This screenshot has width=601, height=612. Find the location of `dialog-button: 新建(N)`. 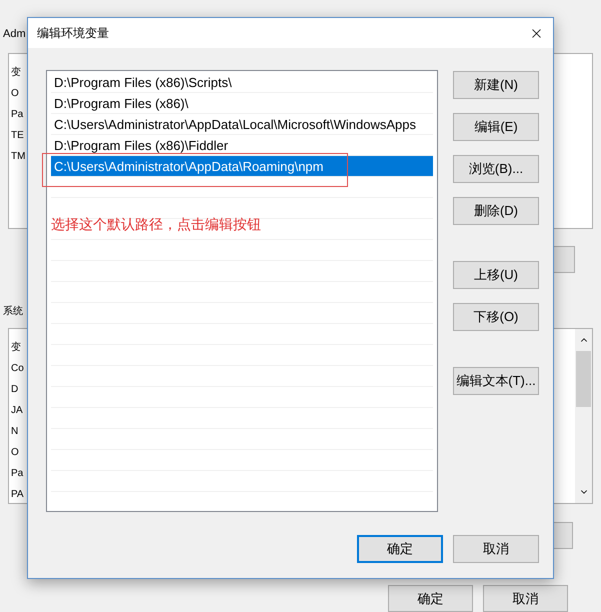

dialog-button: 新建(N) is located at coordinates (496, 85).